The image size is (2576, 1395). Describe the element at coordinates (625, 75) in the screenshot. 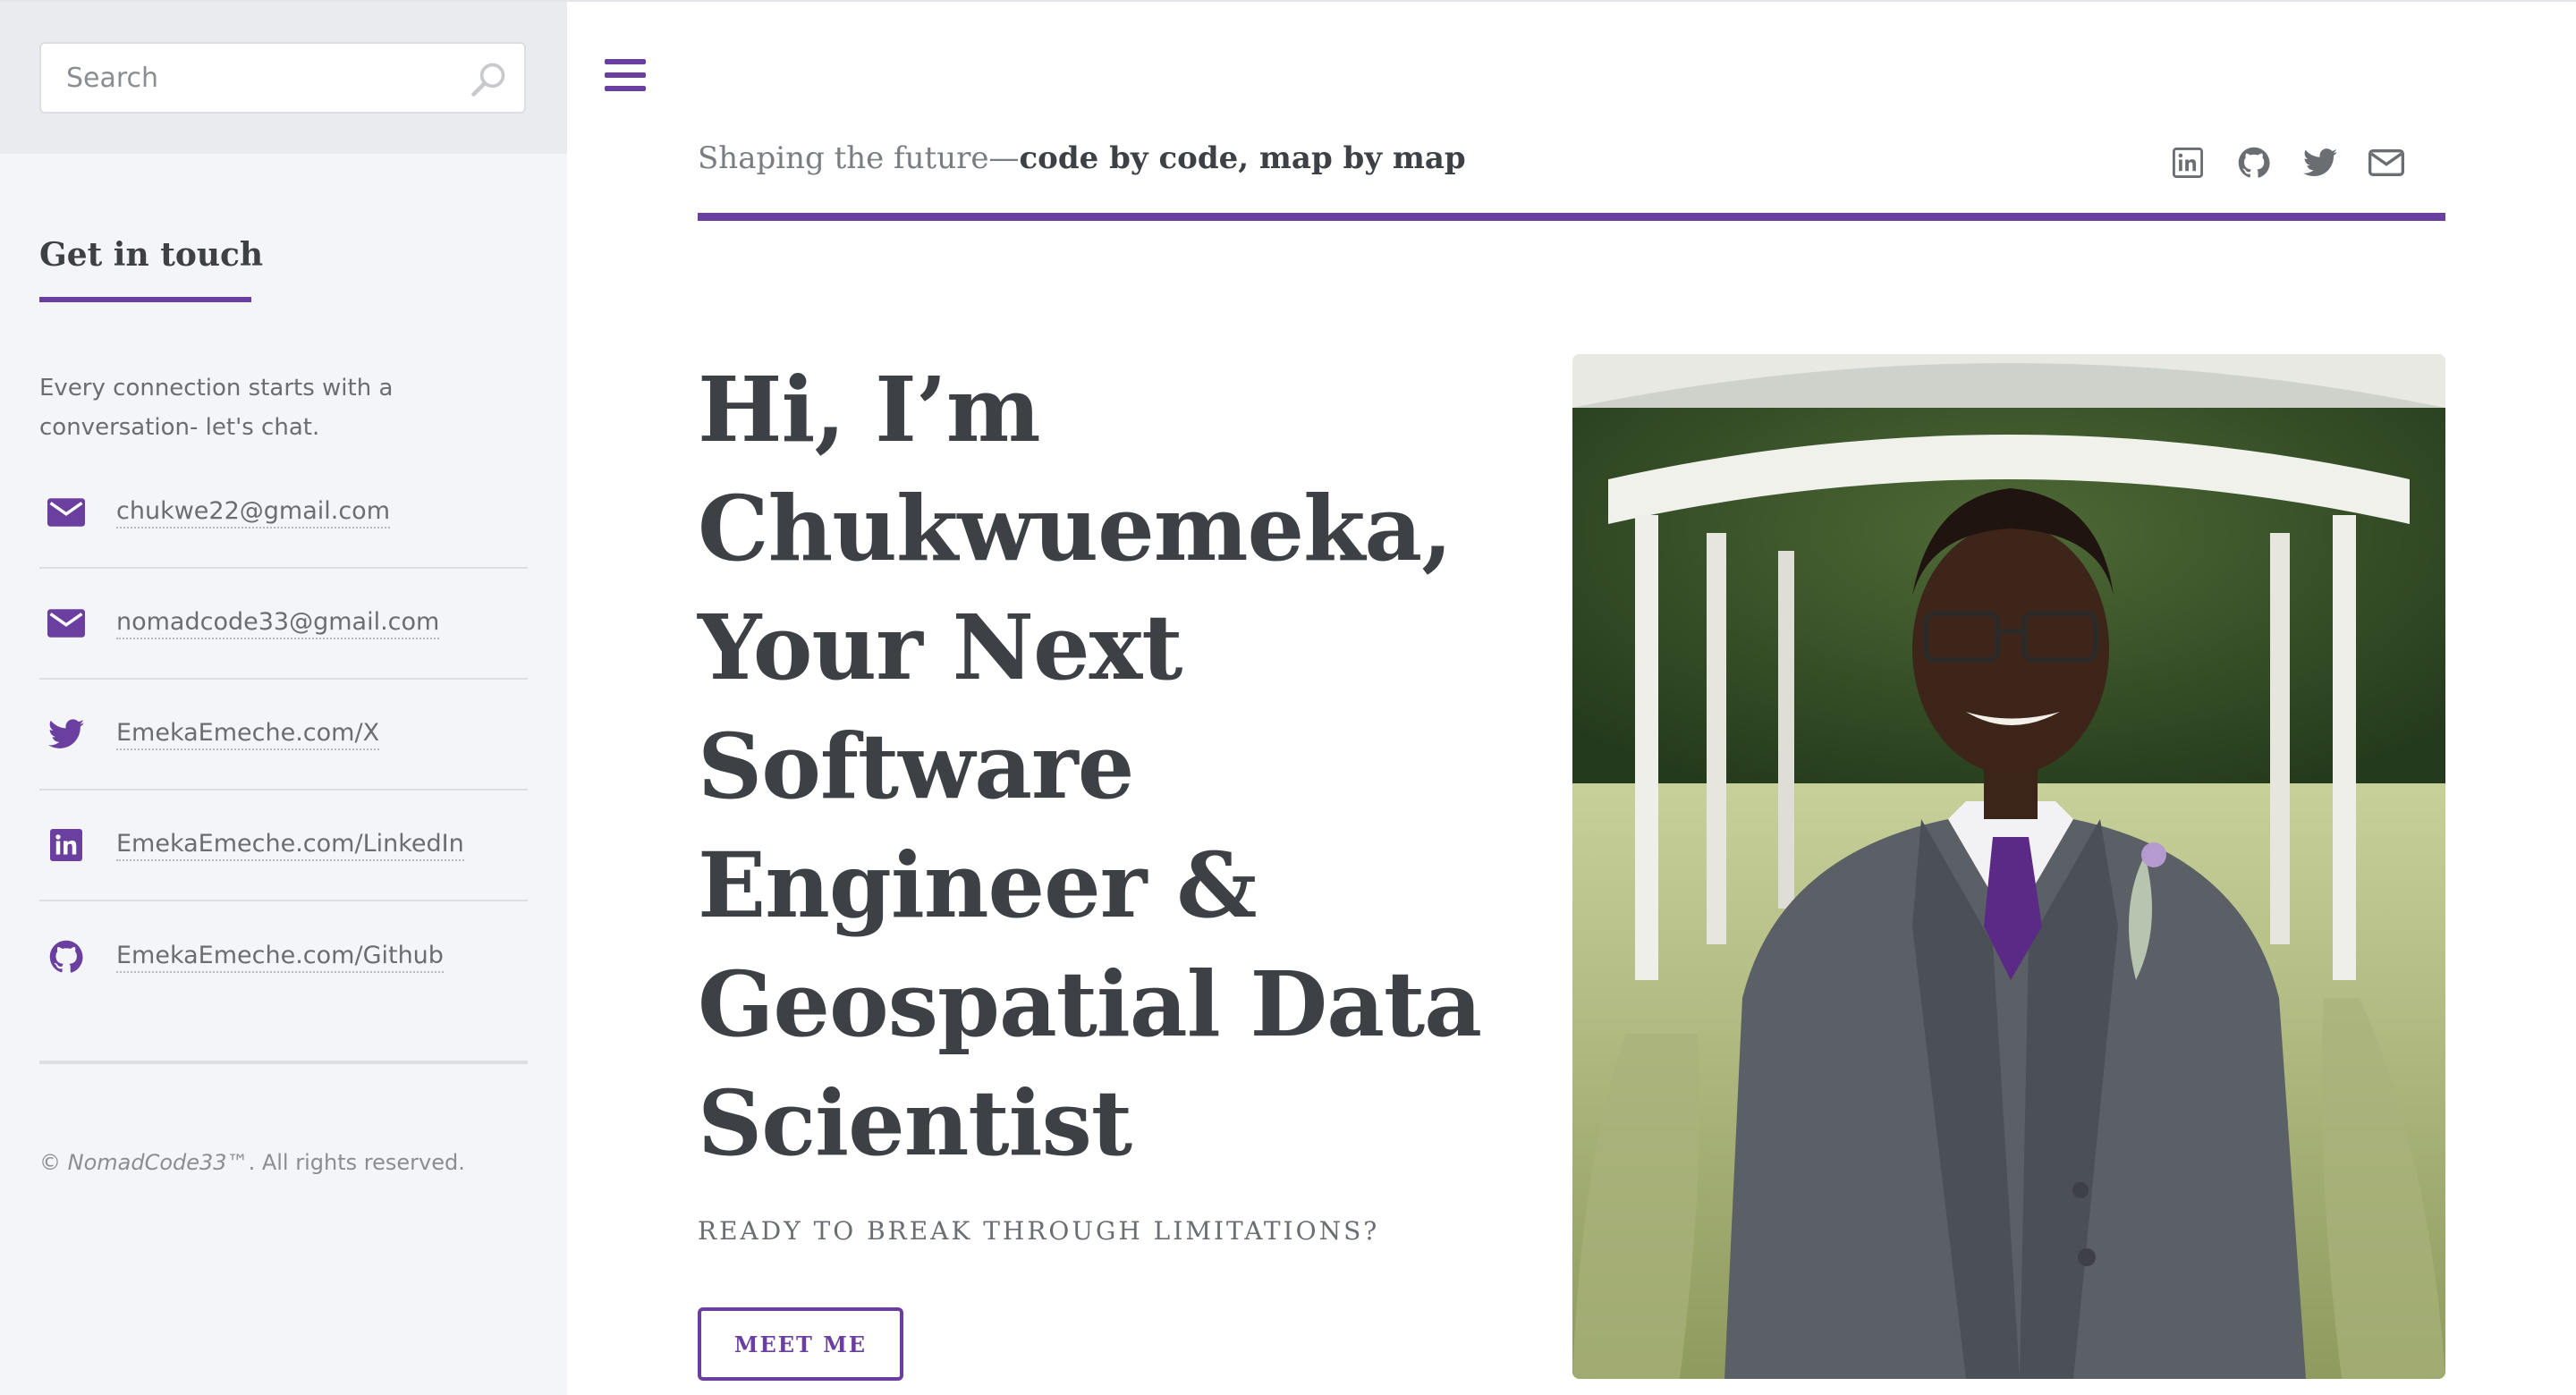

I see `hamburger-menu-icon` at that location.